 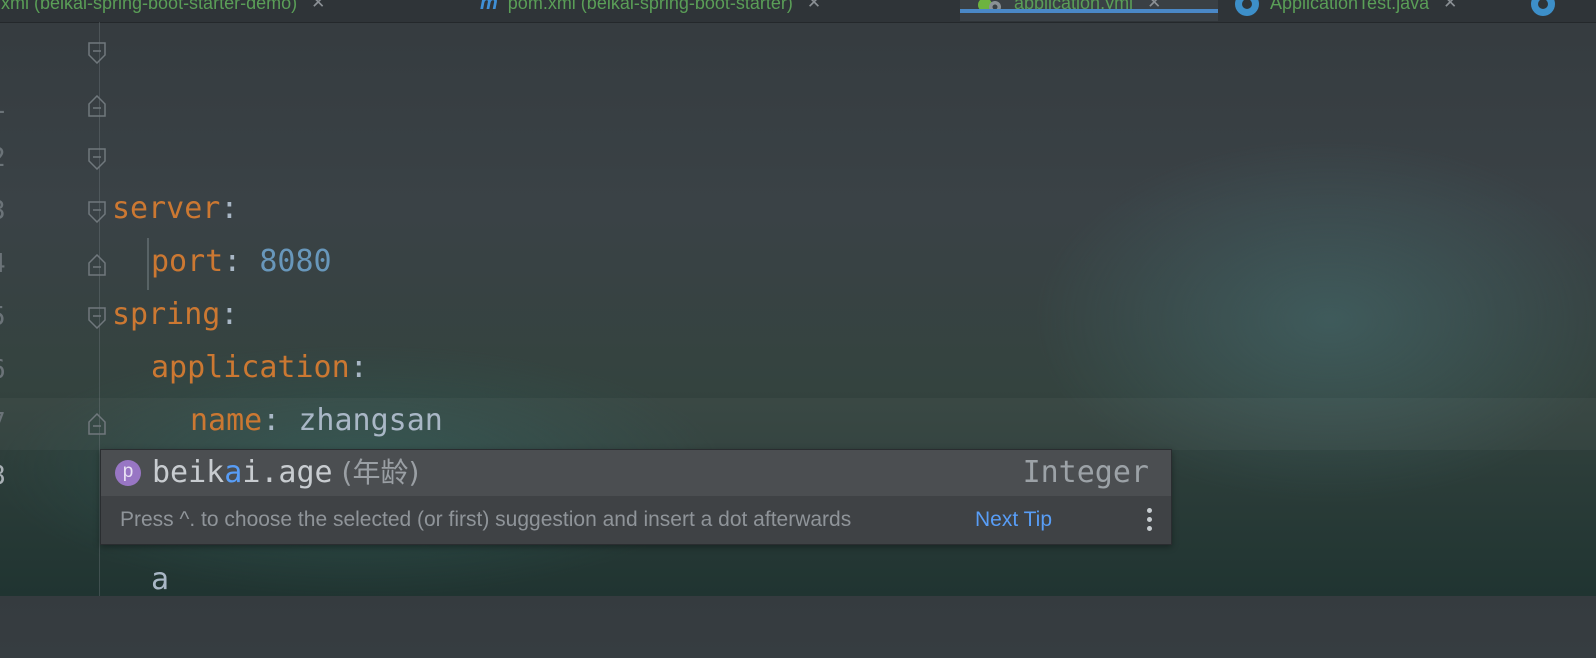 What do you see at coordinates (1013, 520) in the screenshot?
I see `next-tip-link: Next Tip` at bounding box center [1013, 520].